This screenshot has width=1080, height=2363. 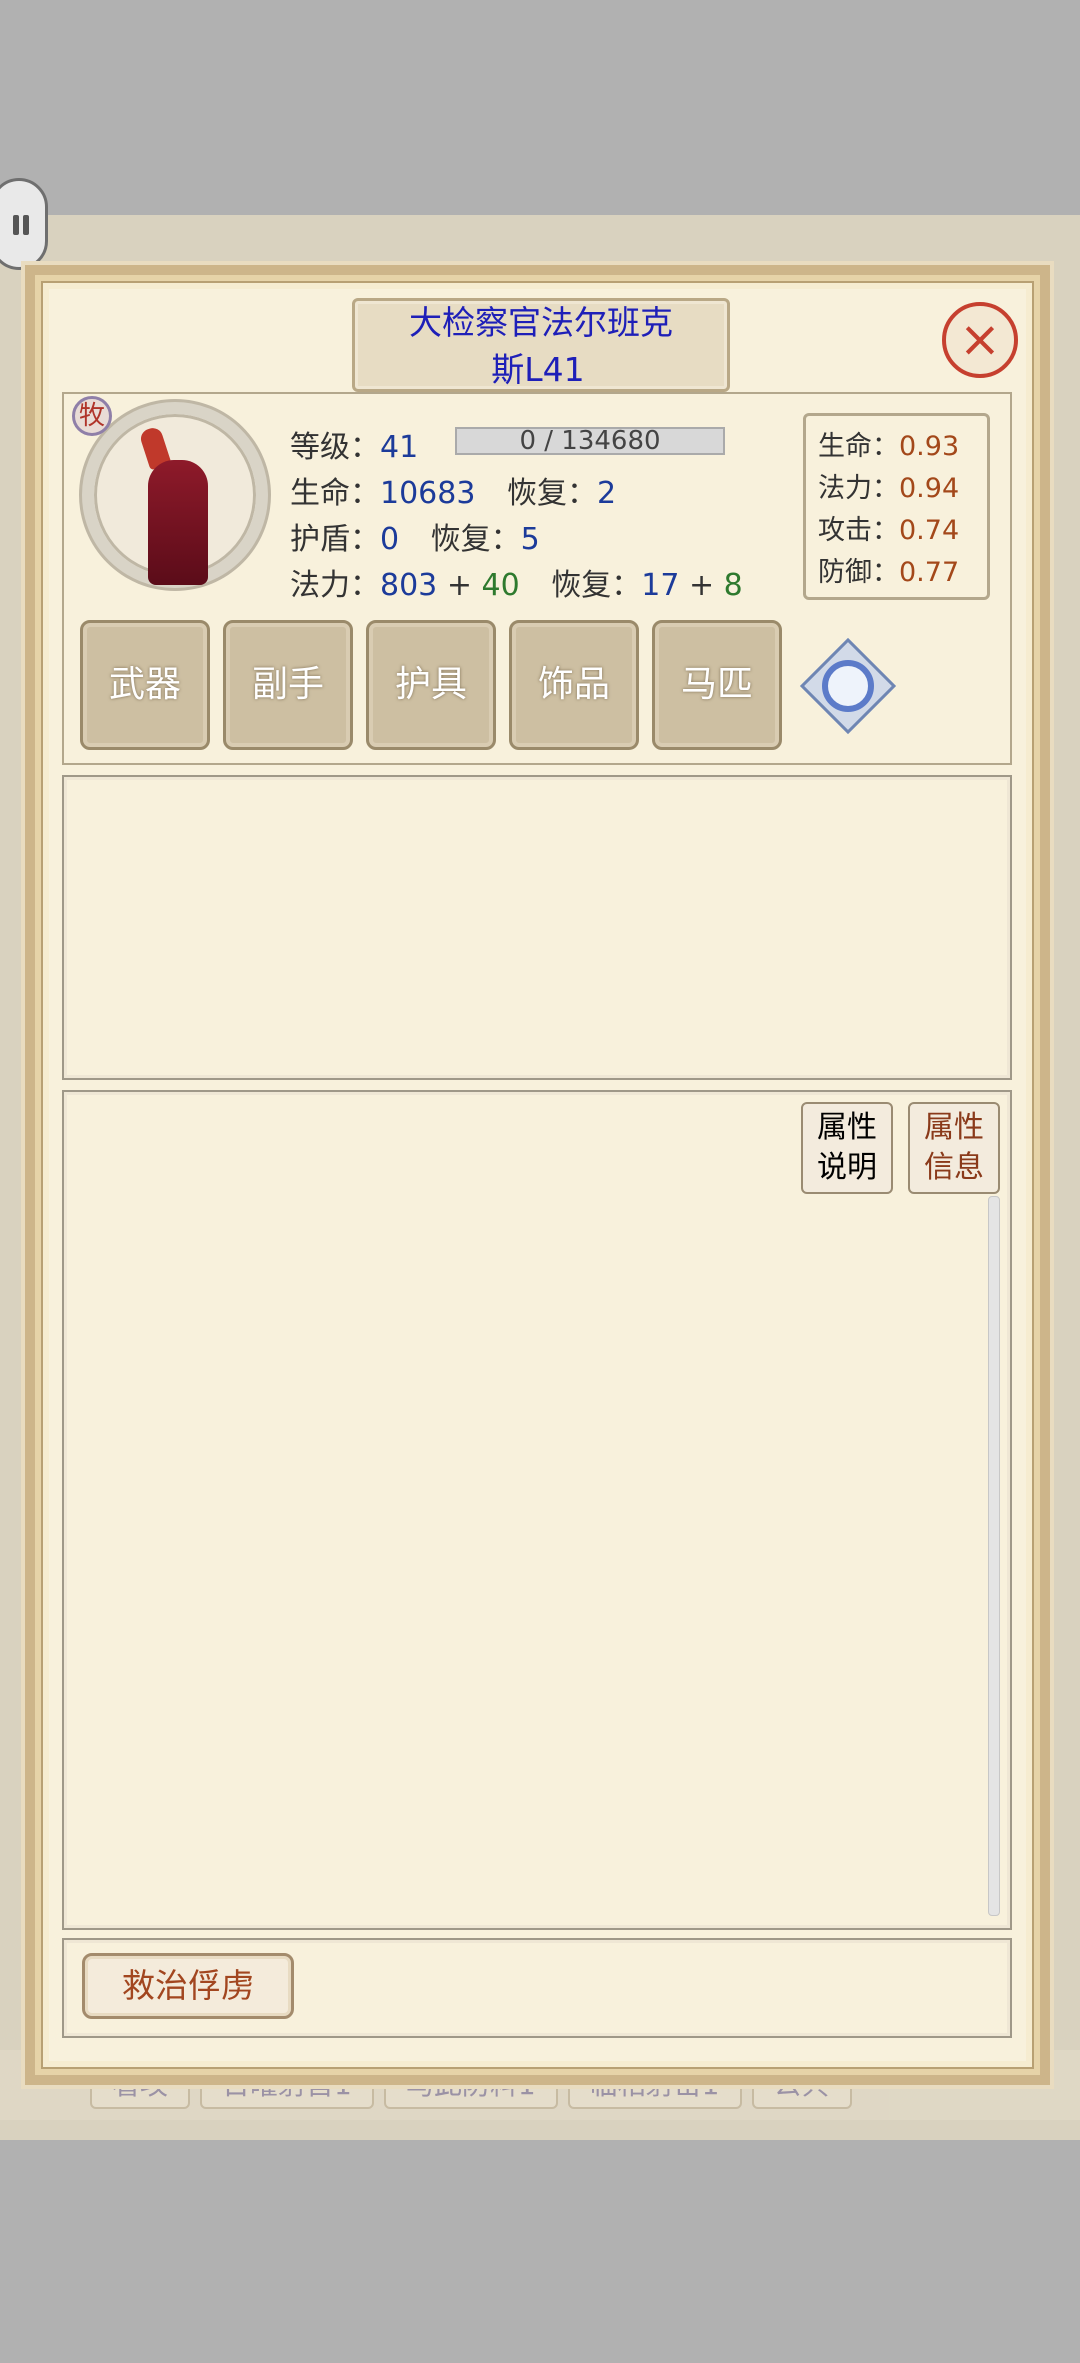 I want to click on ratio-value: 0.74, so click(x=929, y=530).